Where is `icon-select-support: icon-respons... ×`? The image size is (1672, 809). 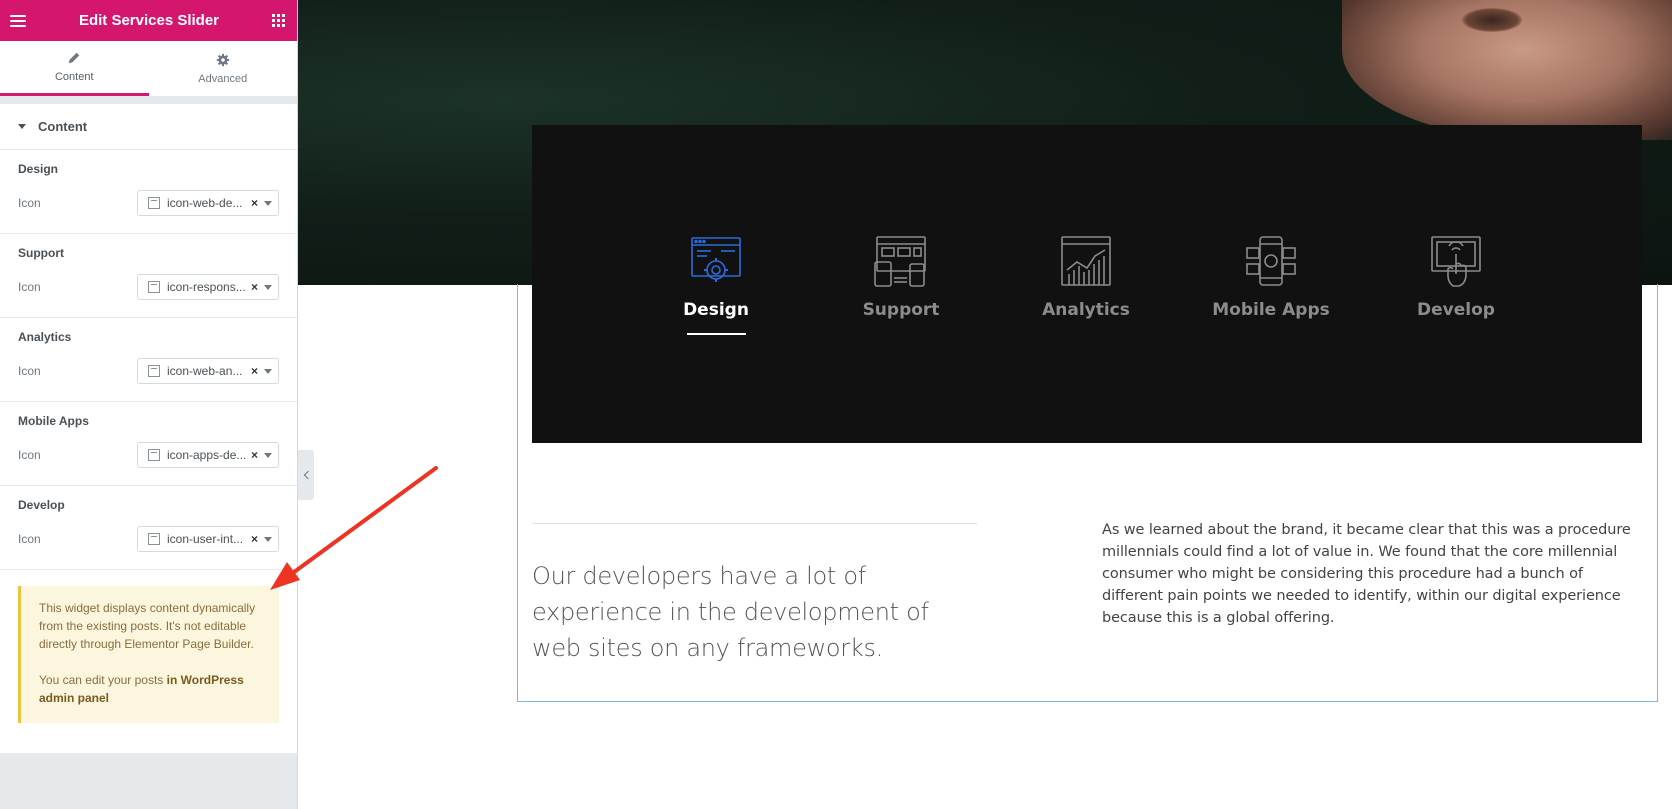 icon-select-support: icon-respons... × is located at coordinates (208, 287).